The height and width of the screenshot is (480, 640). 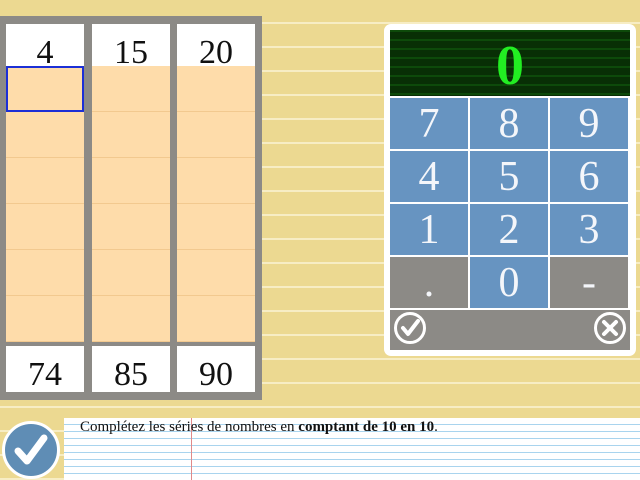 I want to click on series-column-1: 4 74, so click(x=45, y=208).